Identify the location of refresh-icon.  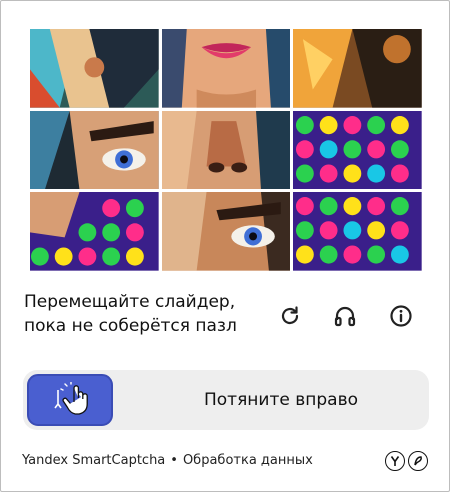
(290, 315).